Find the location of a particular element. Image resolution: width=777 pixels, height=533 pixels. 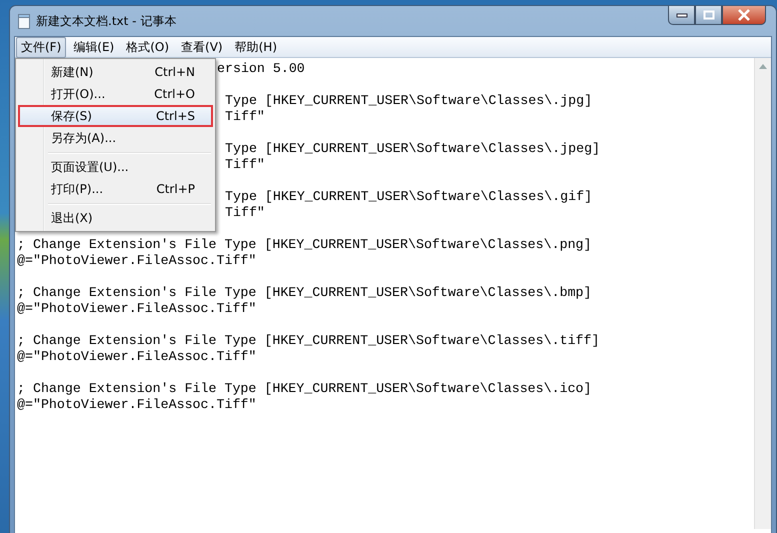

menu-item: 编辑(E) is located at coordinates (94, 47).